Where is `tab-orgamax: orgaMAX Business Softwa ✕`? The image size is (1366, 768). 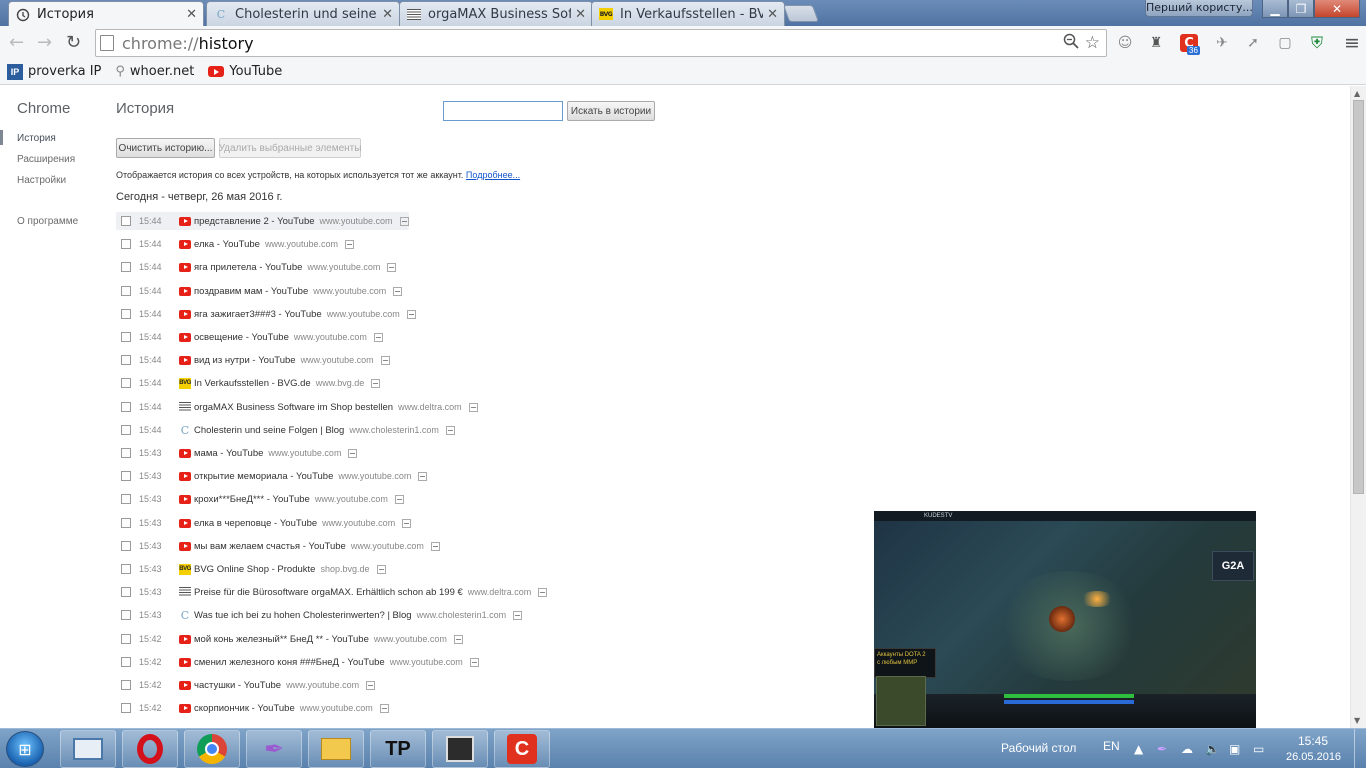 tab-orgamax: orgaMAX Business Softwa ✕ is located at coordinates (496, 13).